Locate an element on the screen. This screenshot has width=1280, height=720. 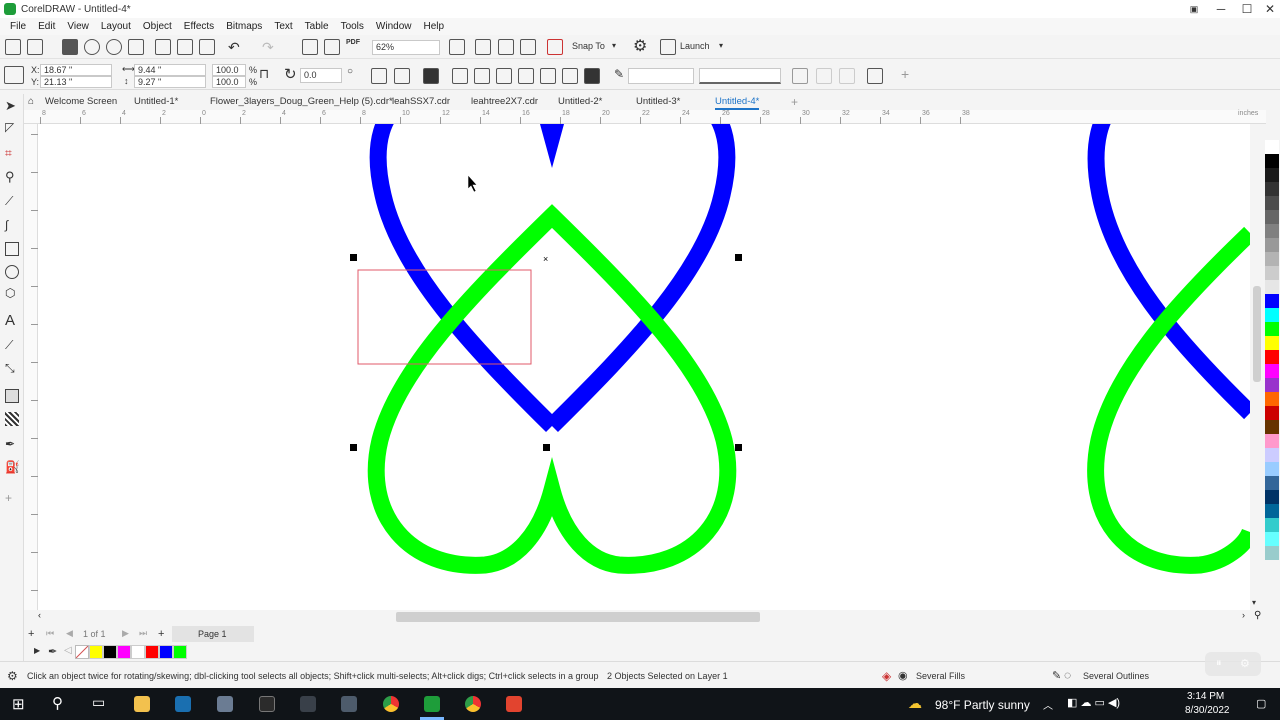
zoom-fit-icon is located at coordinates (457, 47).